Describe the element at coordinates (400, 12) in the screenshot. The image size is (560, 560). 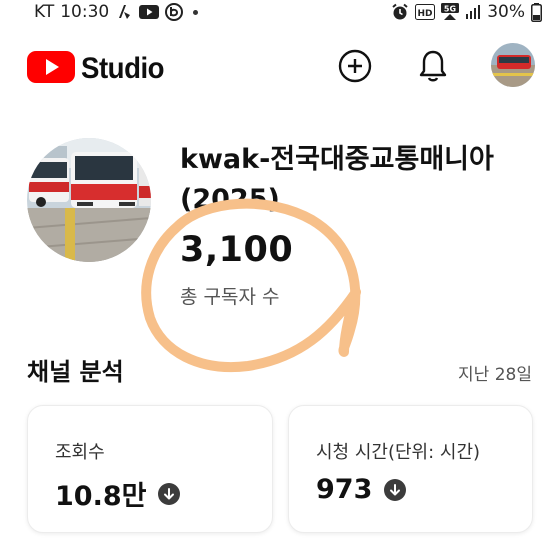
I see `alarm-icon` at that location.